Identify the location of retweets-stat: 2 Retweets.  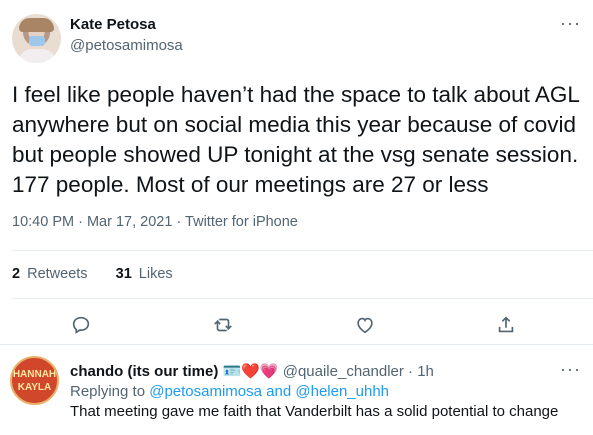
(50, 274).